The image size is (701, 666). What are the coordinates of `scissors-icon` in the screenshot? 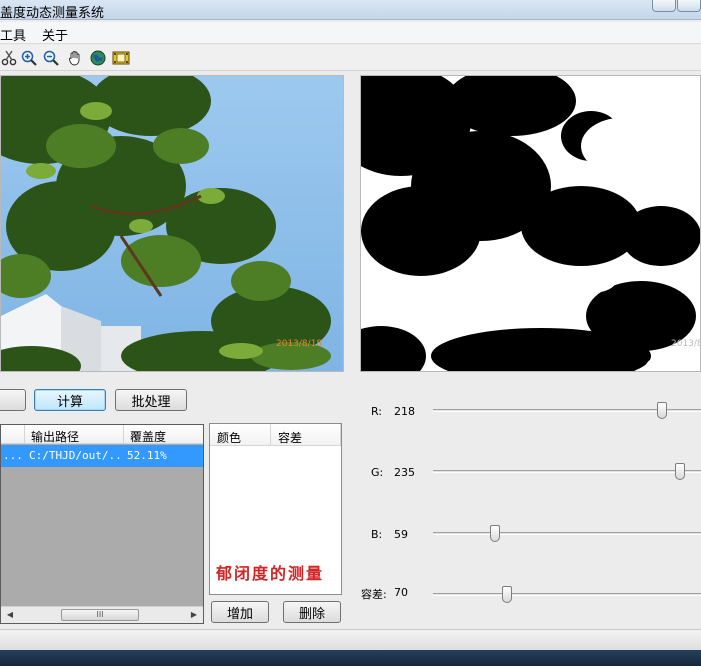 It's located at (9, 58).